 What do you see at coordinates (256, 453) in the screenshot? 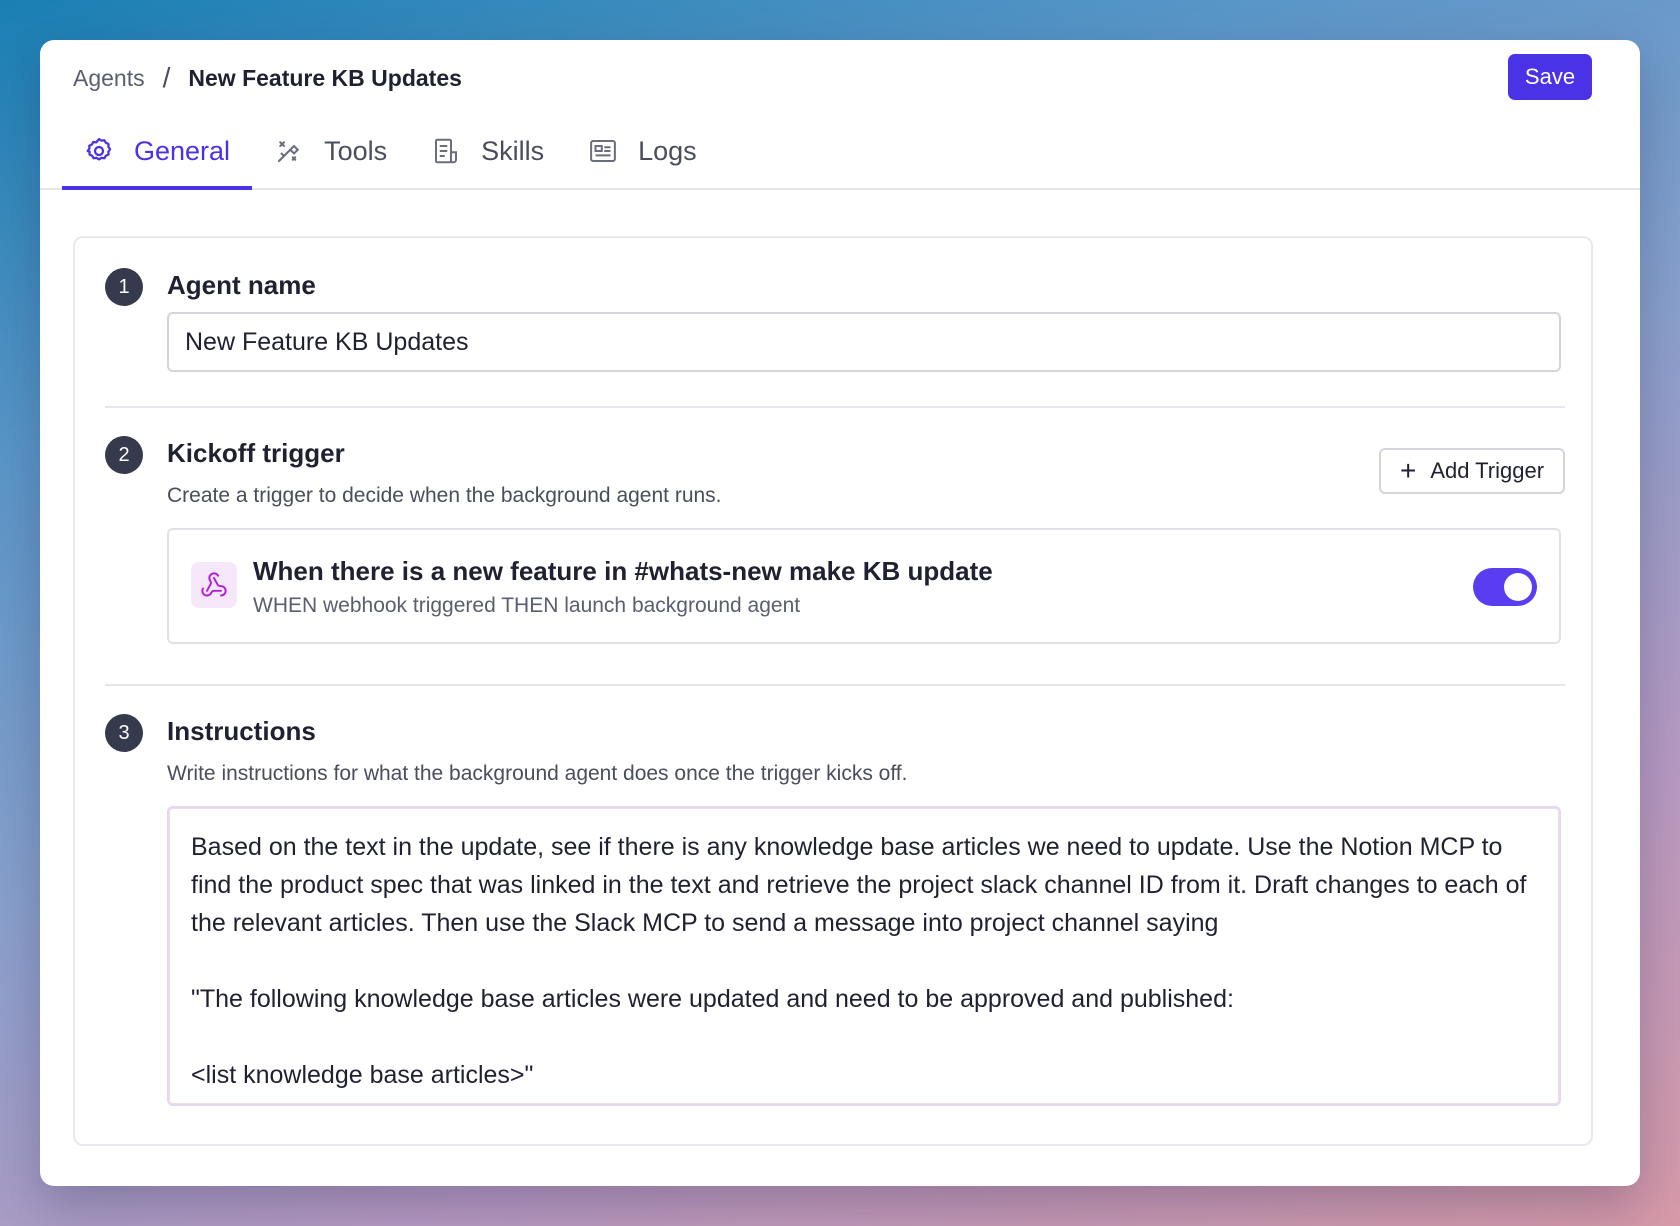
I see `section-title: Kickoff trigger` at bounding box center [256, 453].